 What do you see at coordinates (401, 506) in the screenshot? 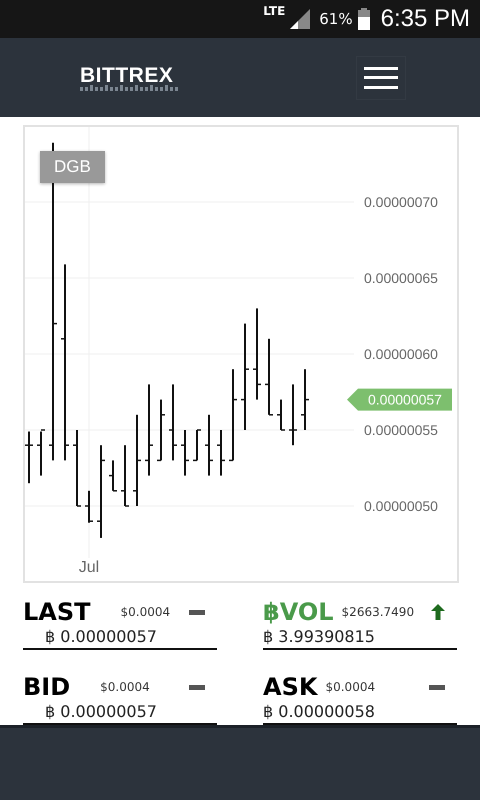
I see `axis-label: 0.00000050` at bounding box center [401, 506].